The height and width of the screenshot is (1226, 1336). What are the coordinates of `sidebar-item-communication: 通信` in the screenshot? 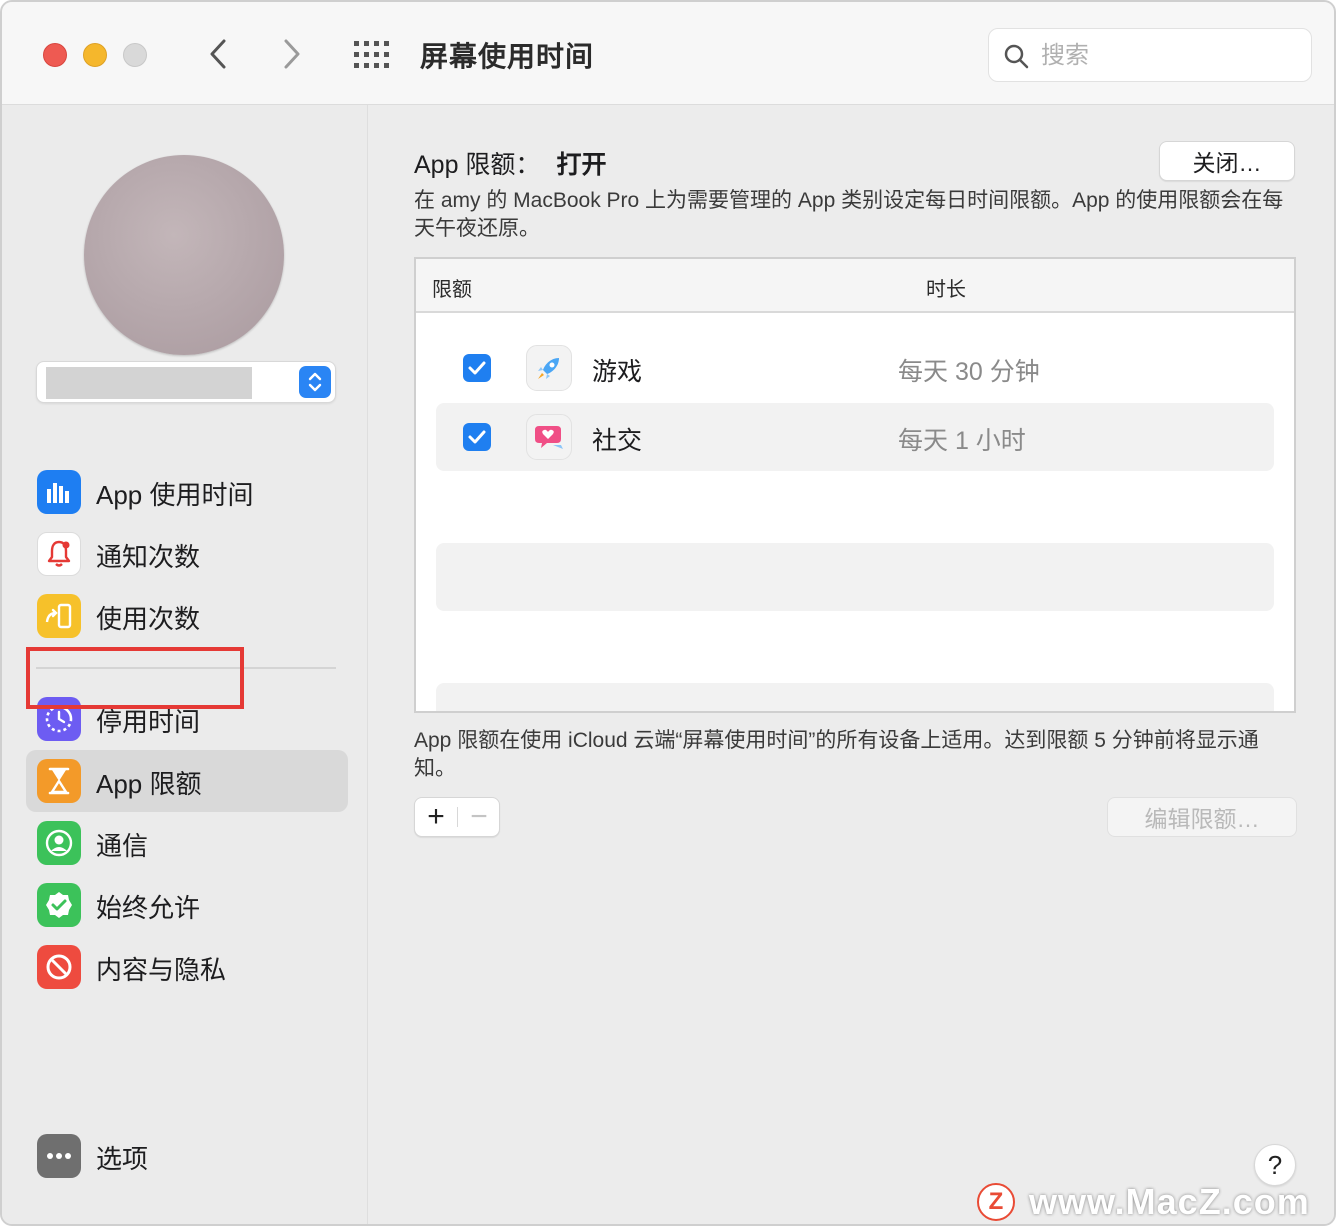 It's located at (187, 843).